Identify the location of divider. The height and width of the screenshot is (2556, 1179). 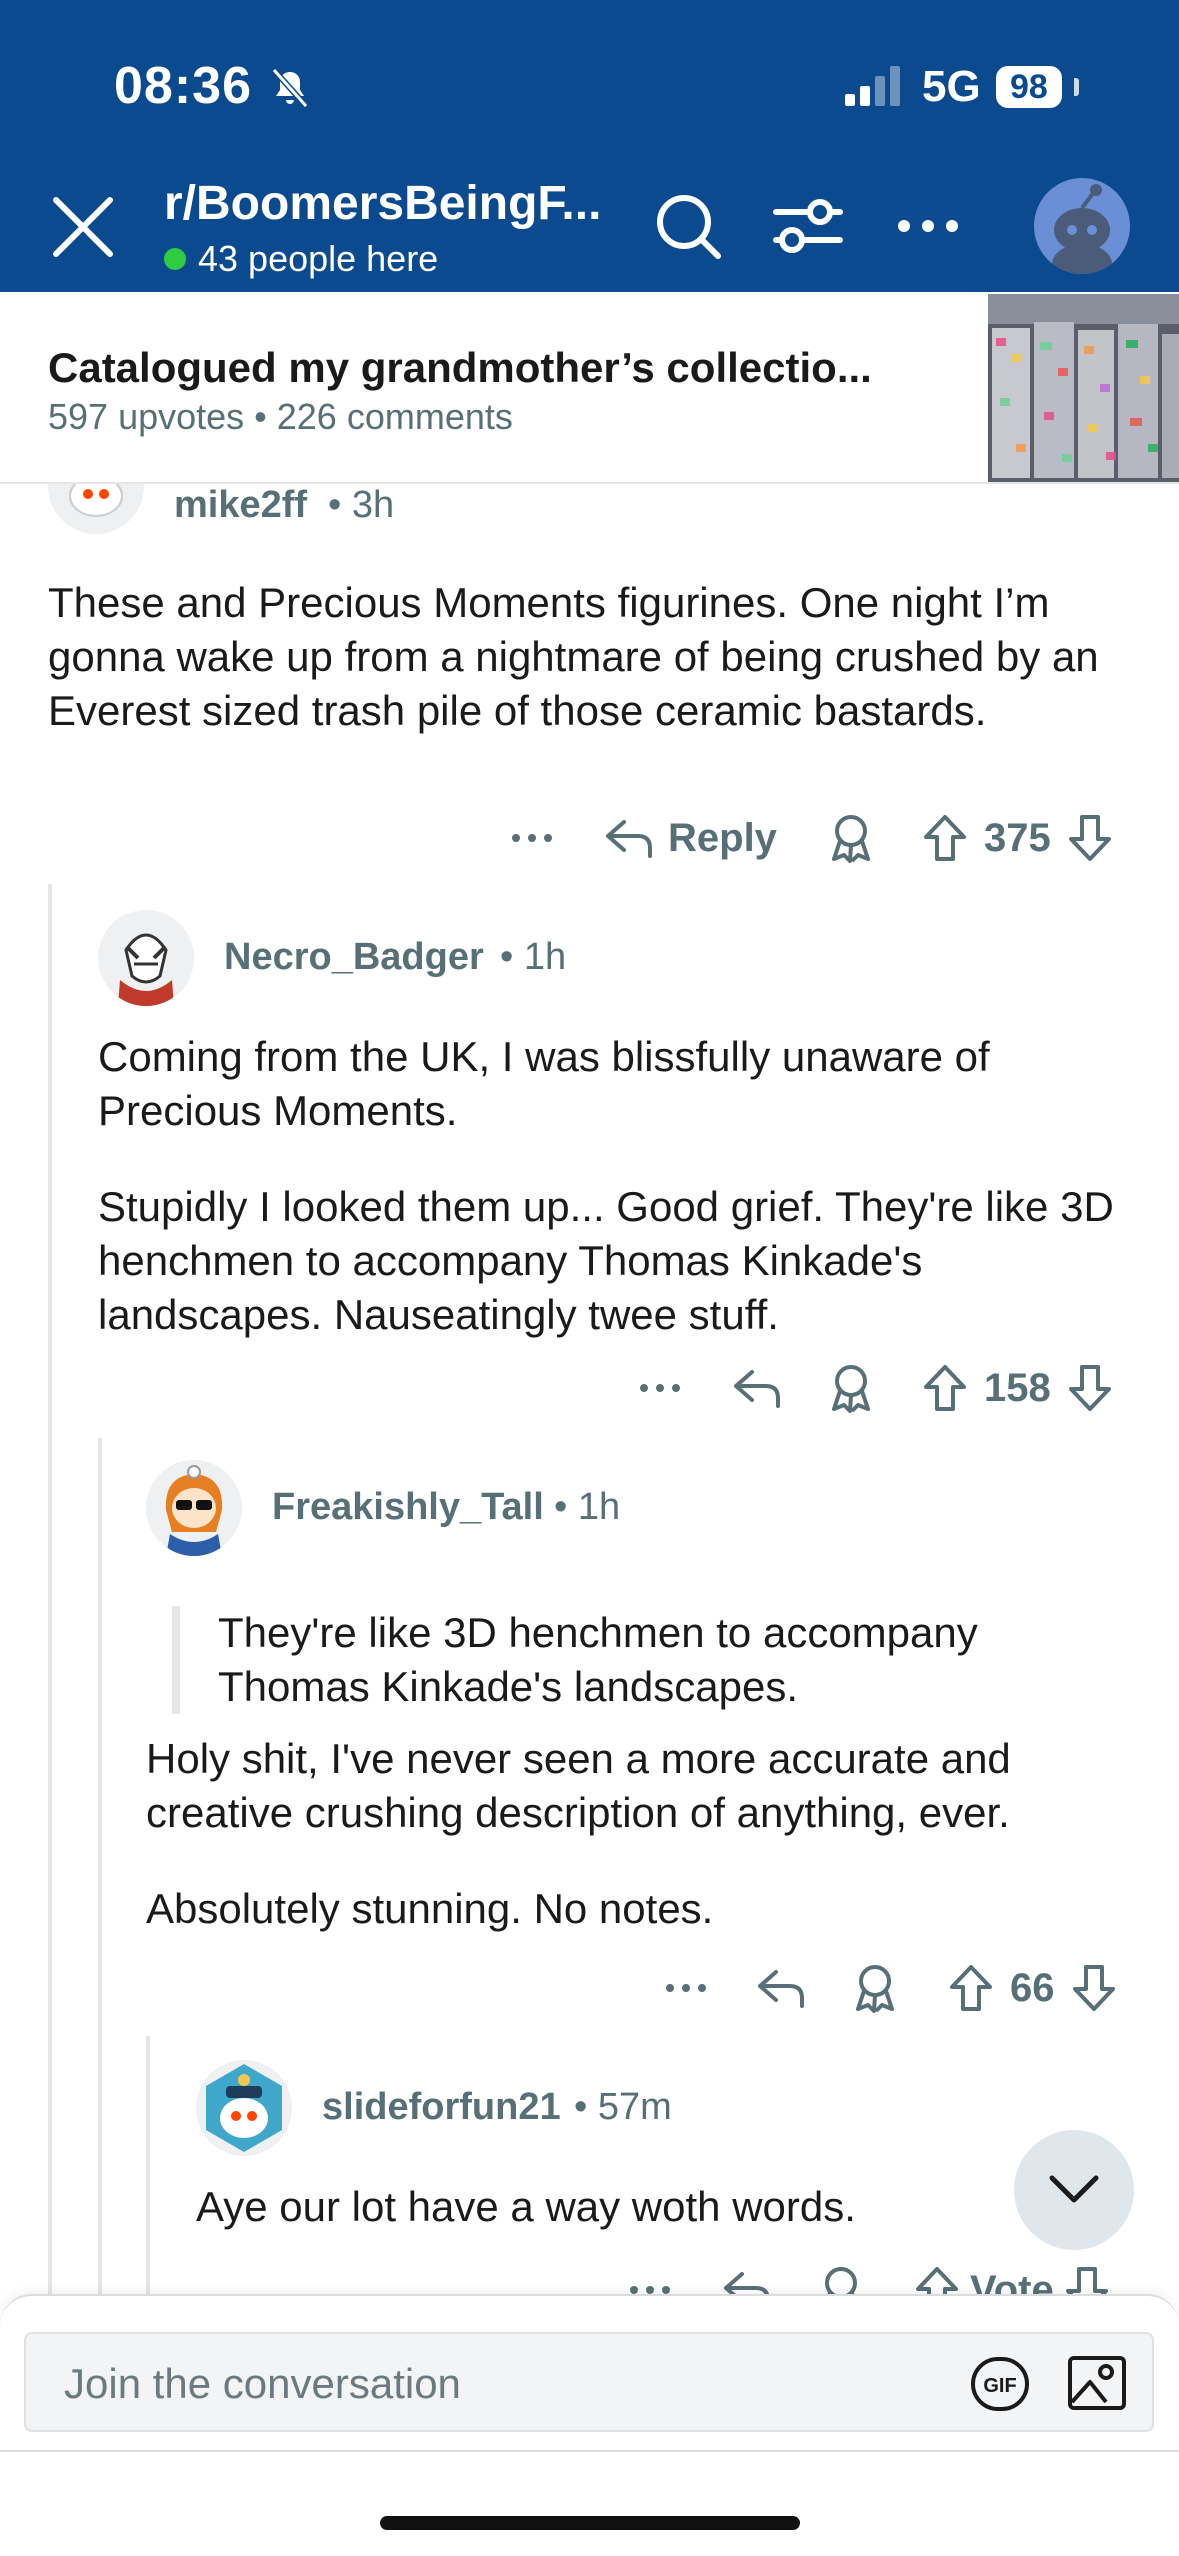
(589, 2451).